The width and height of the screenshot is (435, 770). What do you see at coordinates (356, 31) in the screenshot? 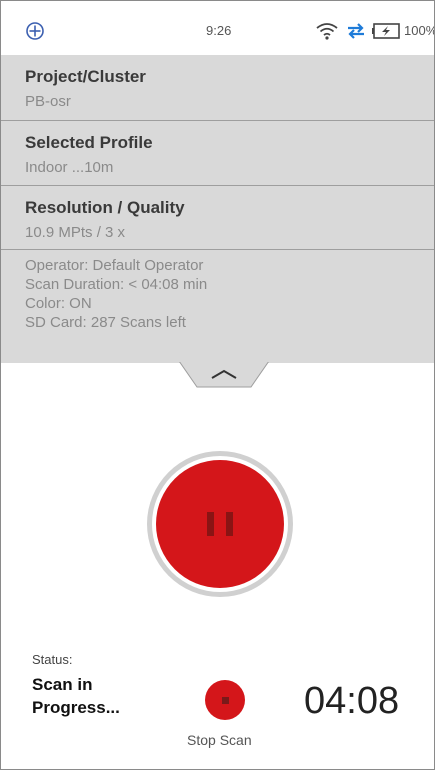
I see `sync-arrows-icon` at bounding box center [356, 31].